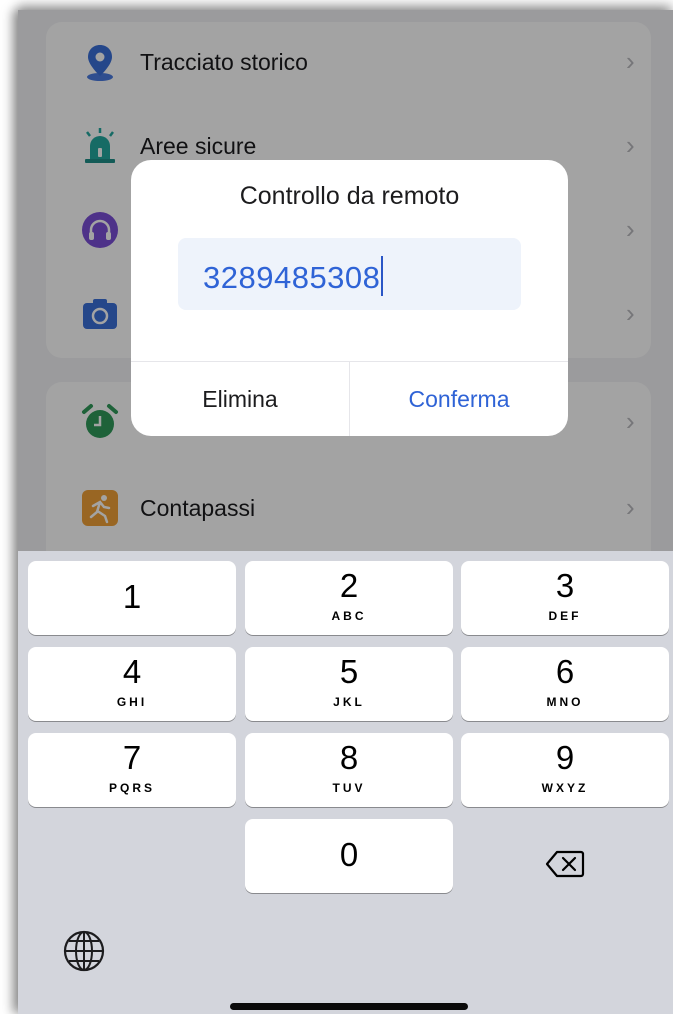 The height and width of the screenshot is (1014, 673). What do you see at coordinates (349, 757) in the screenshot?
I see `key-digit: 8` at bounding box center [349, 757].